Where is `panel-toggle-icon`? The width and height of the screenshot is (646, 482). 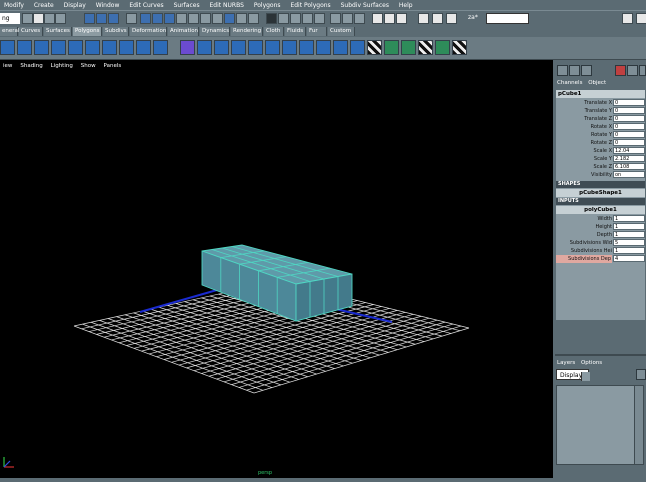
panel-toggle-icon is located at coordinates (642, 70).